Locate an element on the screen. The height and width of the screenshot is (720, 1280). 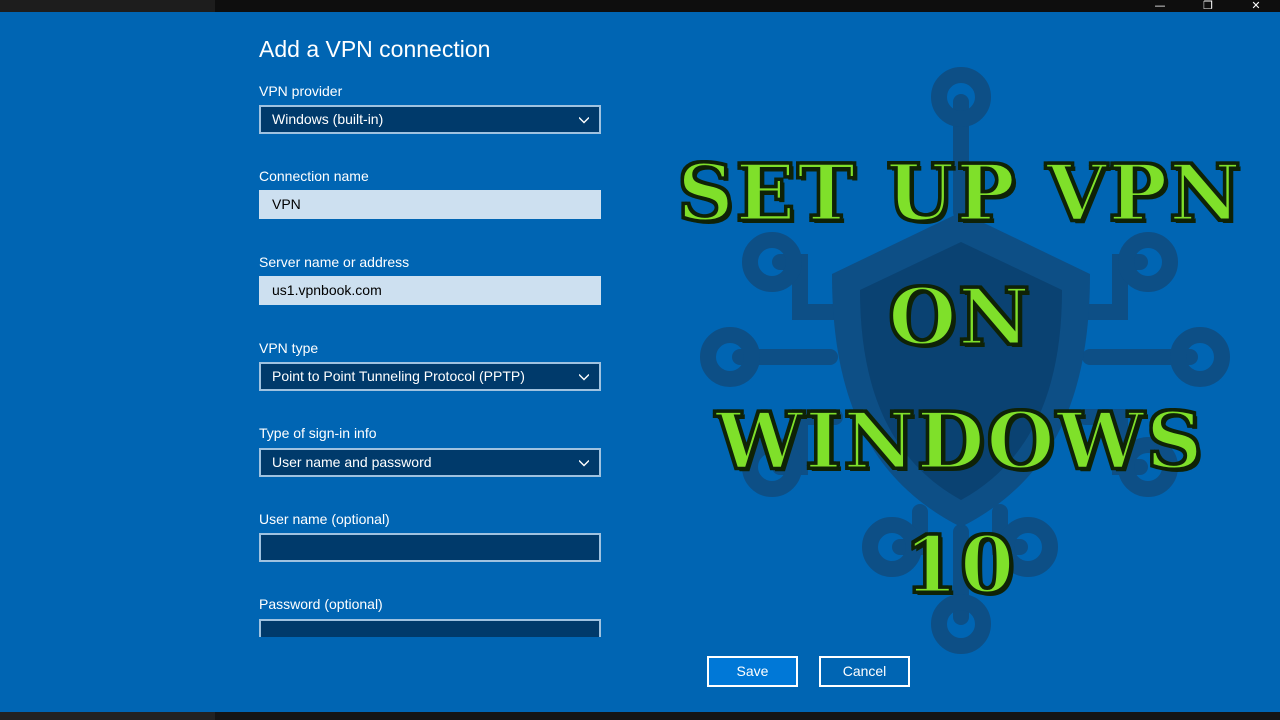
overlay-line-3: WINDOWS is located at coordinates (959, 442).